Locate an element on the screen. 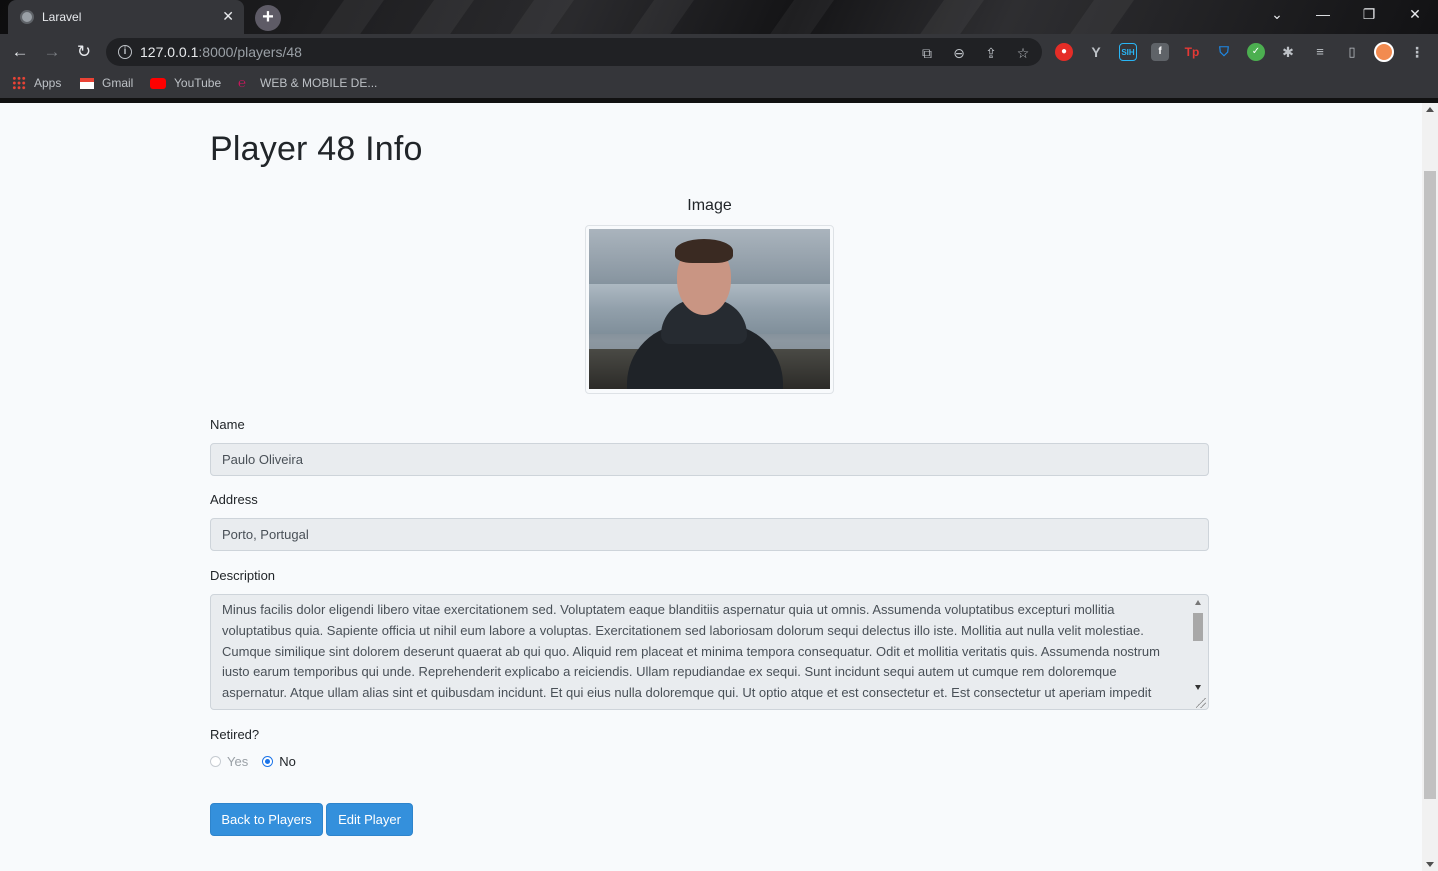  textarea-scrollbar is located at coordinates (1198, 645).